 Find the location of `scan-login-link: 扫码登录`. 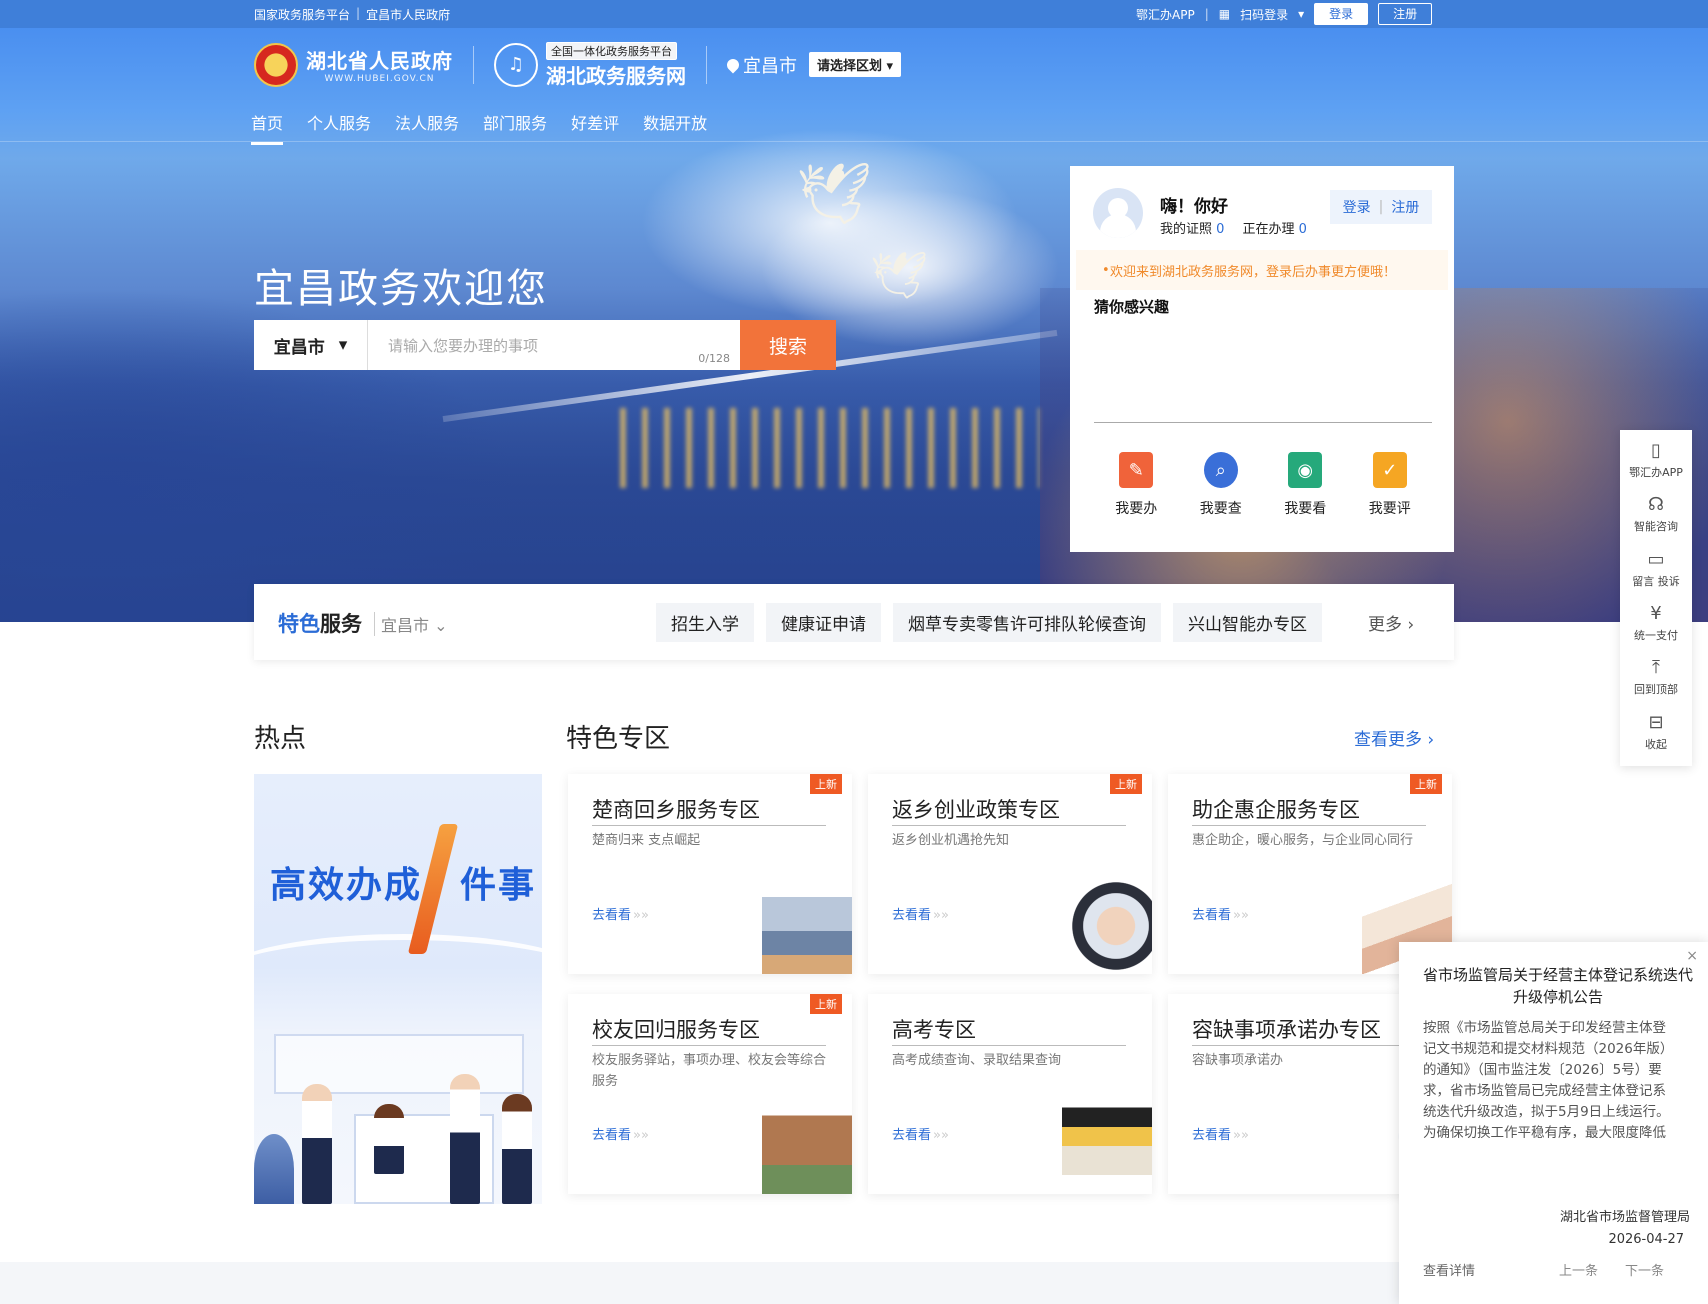

scan-login-link: 扫码登录 is located at coordinates (1264, 14).